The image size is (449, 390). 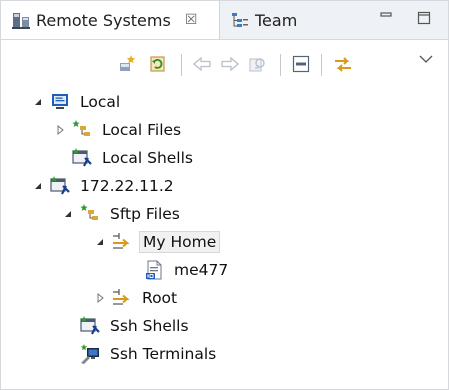 I want to click on tree-node-ssh-shells: Ssh Shells, so click(x=126, y=326).